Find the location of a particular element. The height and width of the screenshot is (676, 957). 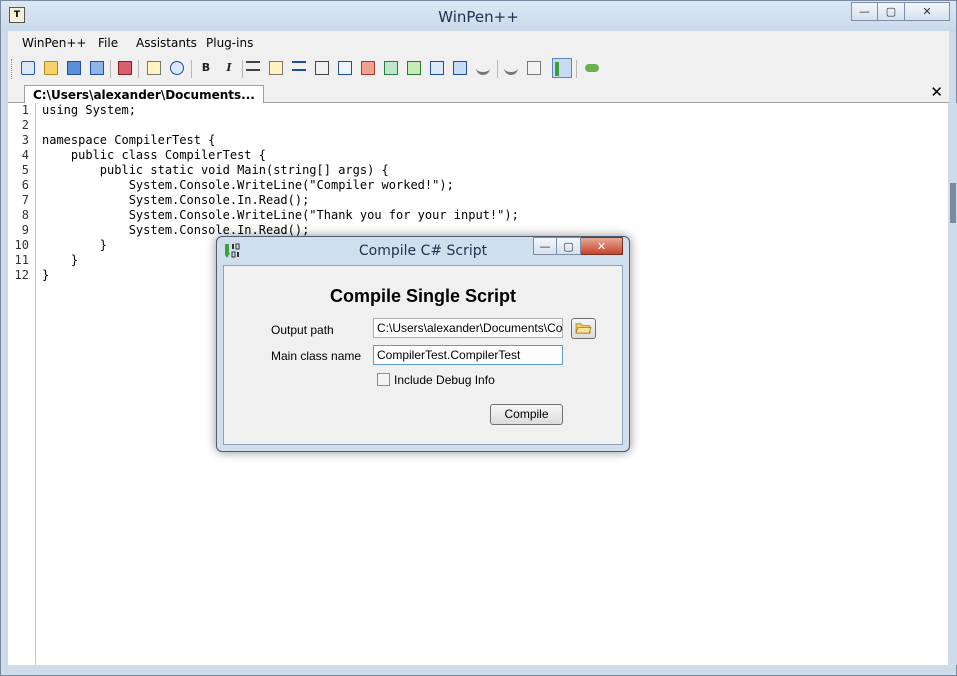

window-title: WinPen++ is located at coordinates (478, 17).